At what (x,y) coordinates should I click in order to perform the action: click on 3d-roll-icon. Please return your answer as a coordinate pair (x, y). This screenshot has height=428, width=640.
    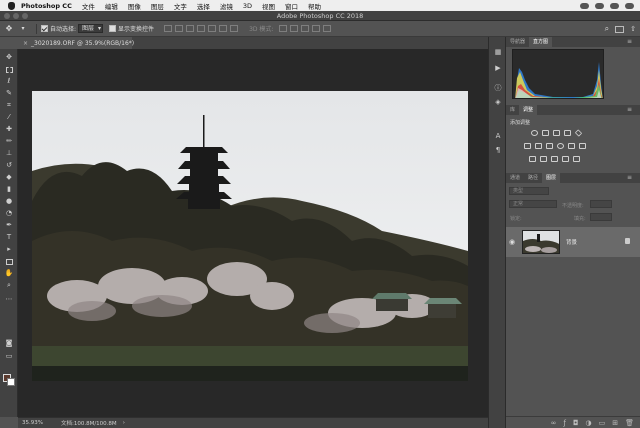
    Looking at the image, I should click on (294, 28).